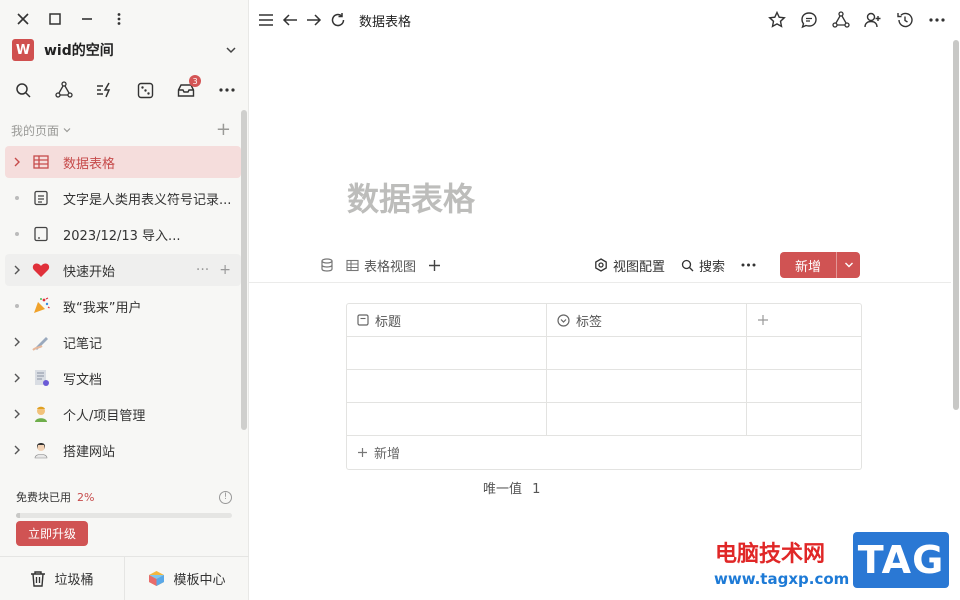 The image size is (960, 600). Describe the element at coordinates (711, 267) in the screenshot. I see `search-label: 搜索` at that location.